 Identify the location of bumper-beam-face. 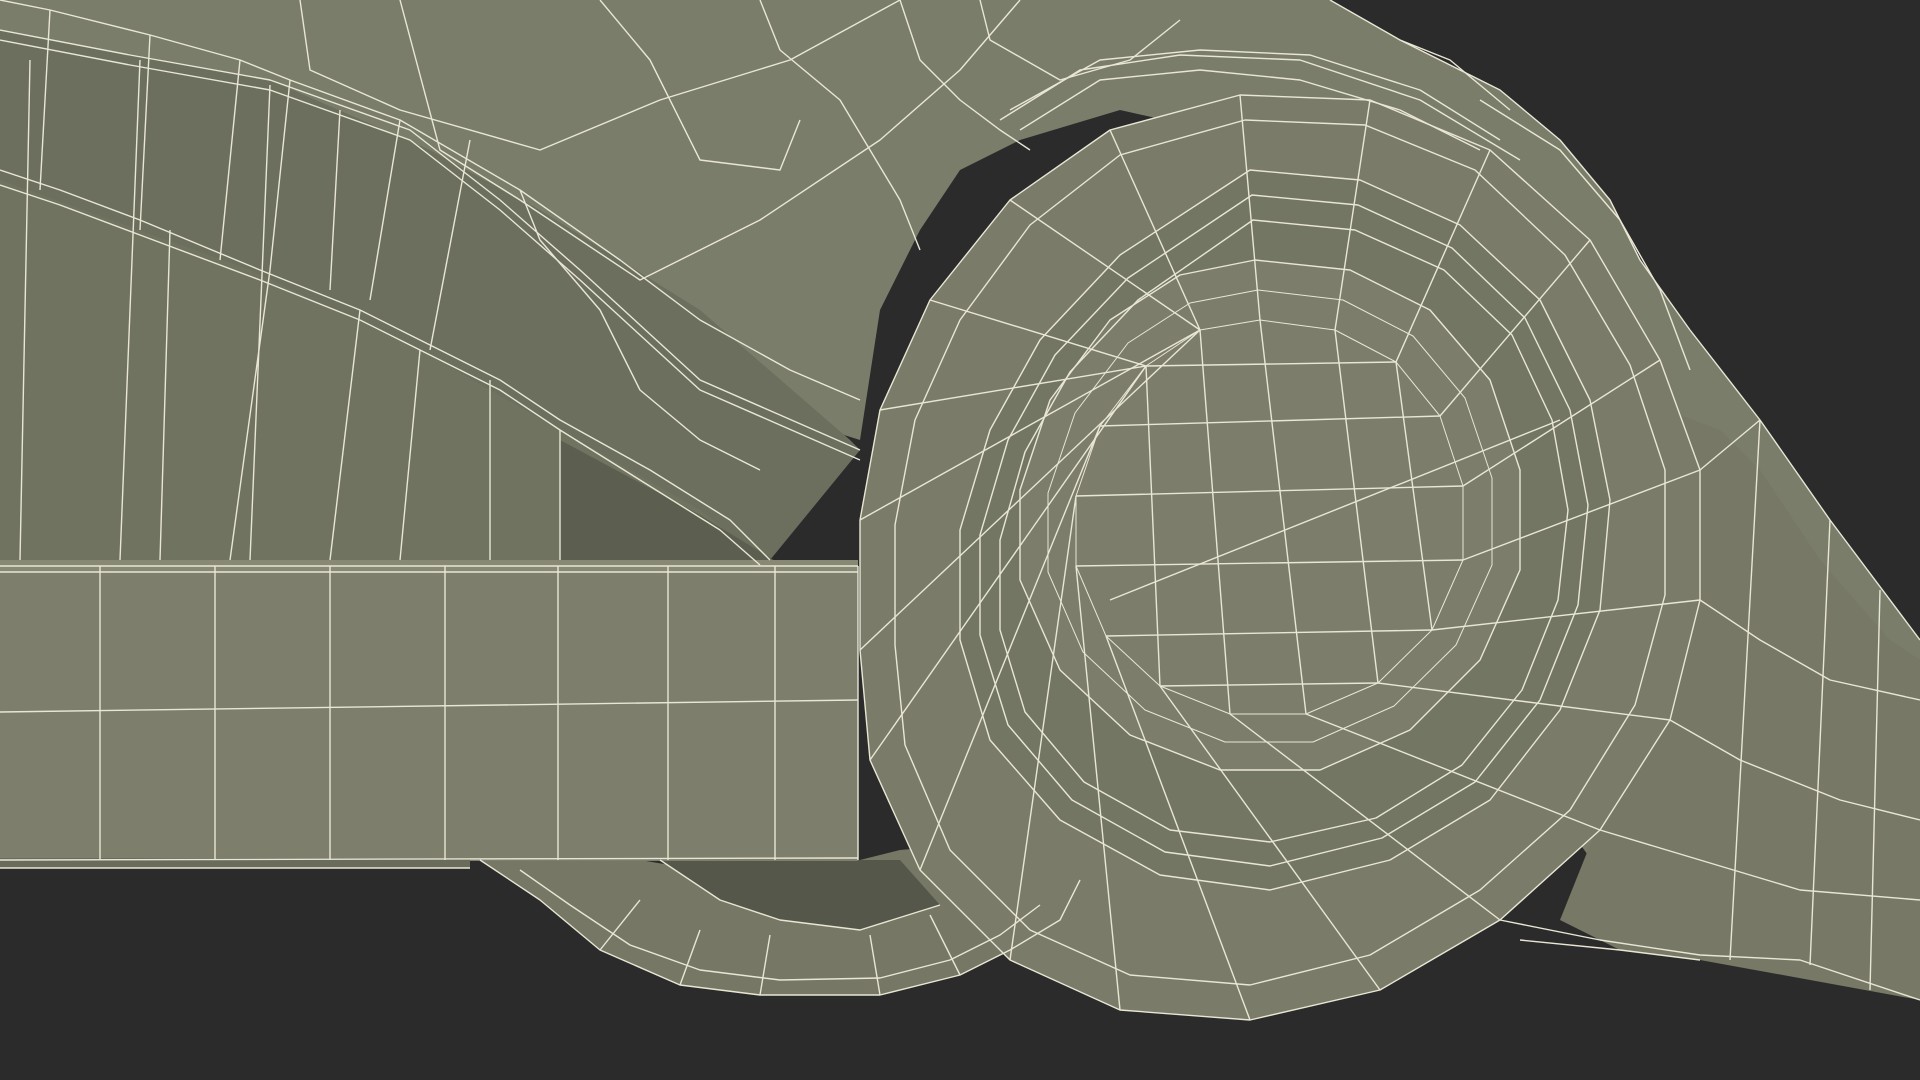
(429, 713).